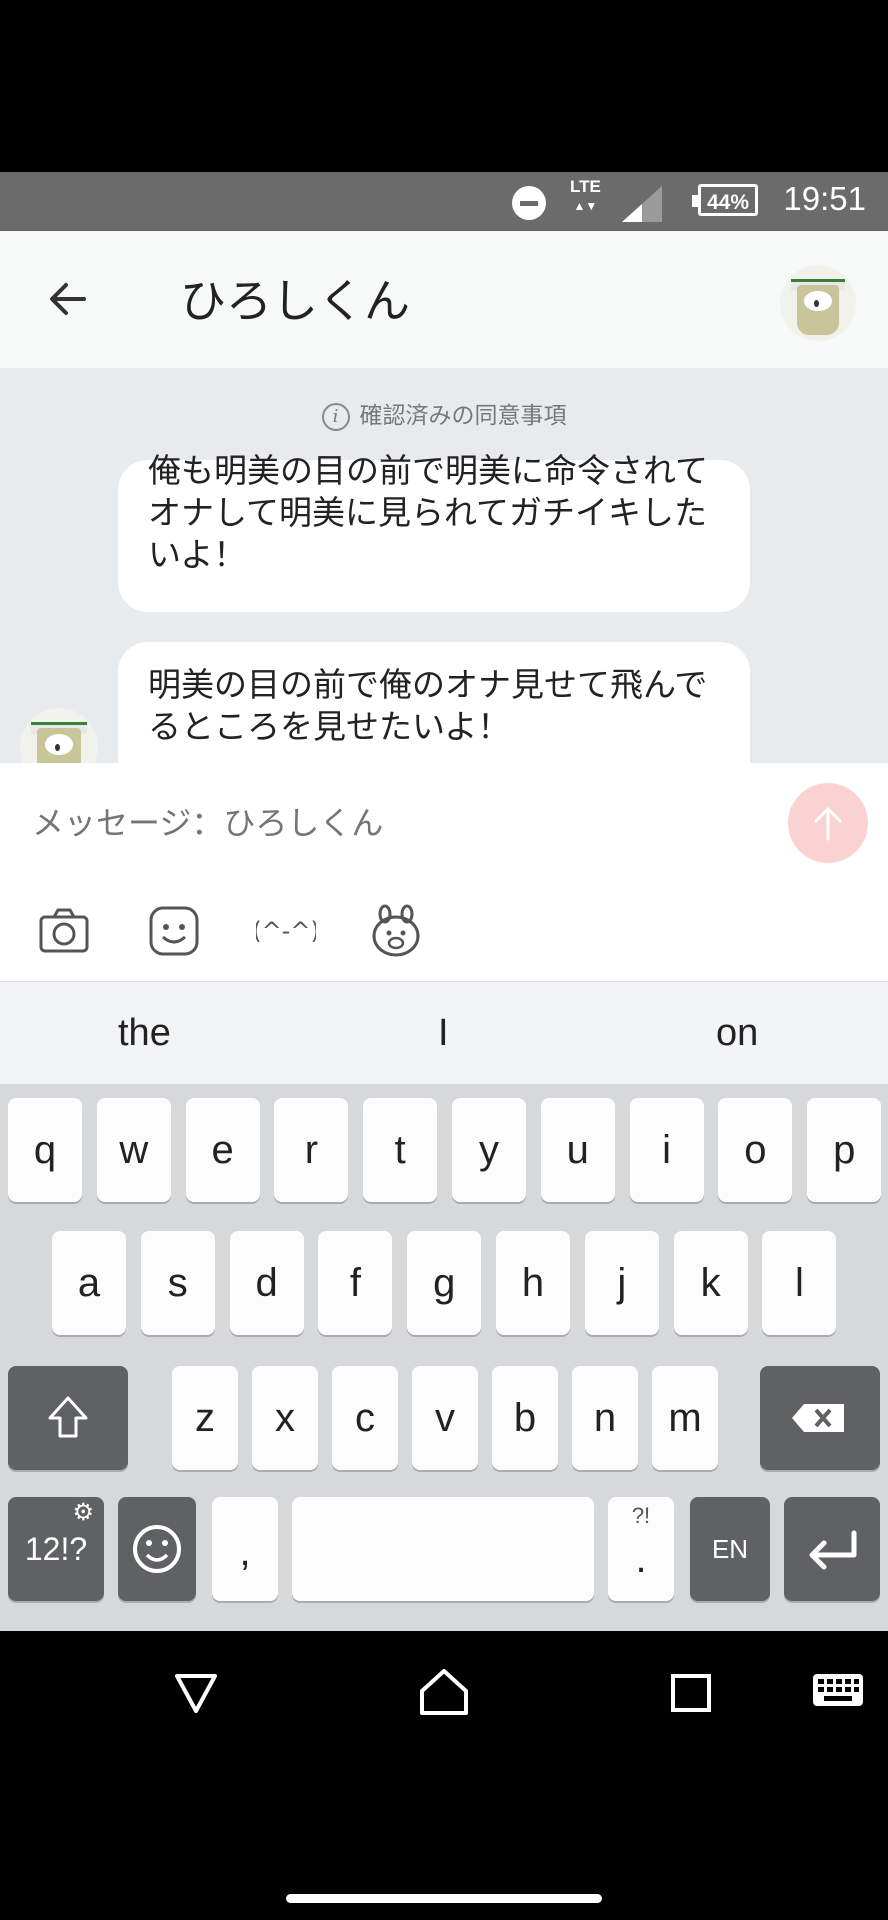  I want to click on key-u: u, so click(577, 1150).